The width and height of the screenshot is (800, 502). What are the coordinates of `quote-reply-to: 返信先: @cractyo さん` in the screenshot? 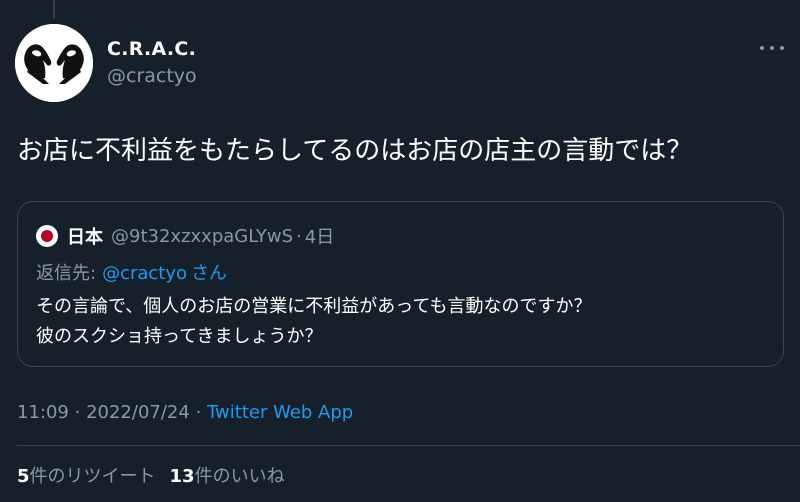 It's located at (131, 272).